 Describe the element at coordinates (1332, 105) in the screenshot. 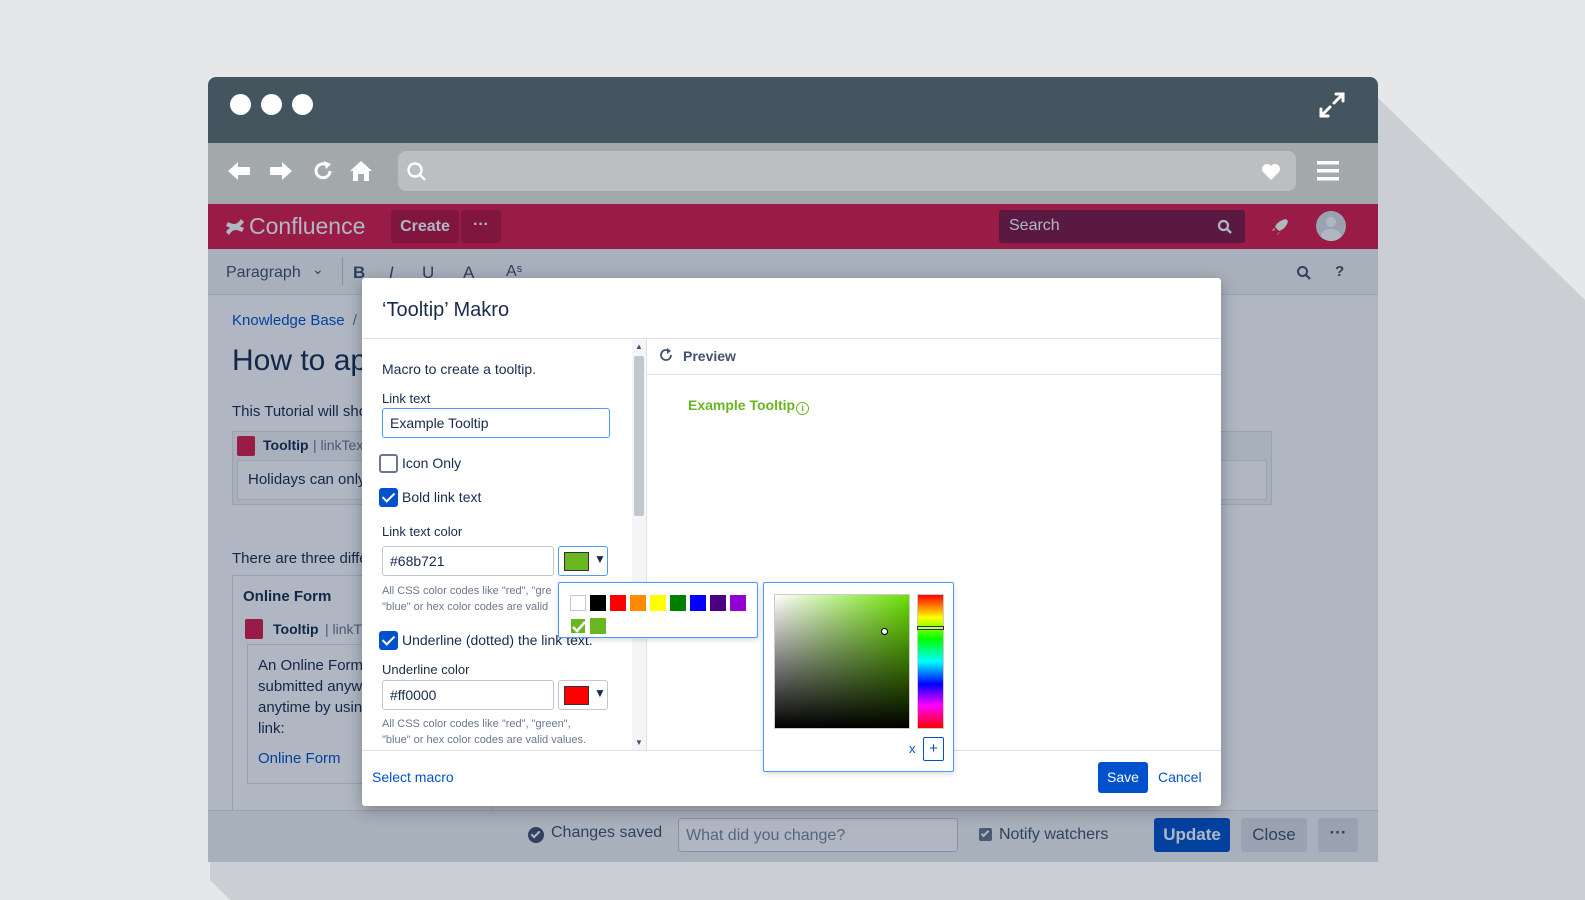

I see `fullscreen-icon` at that location.